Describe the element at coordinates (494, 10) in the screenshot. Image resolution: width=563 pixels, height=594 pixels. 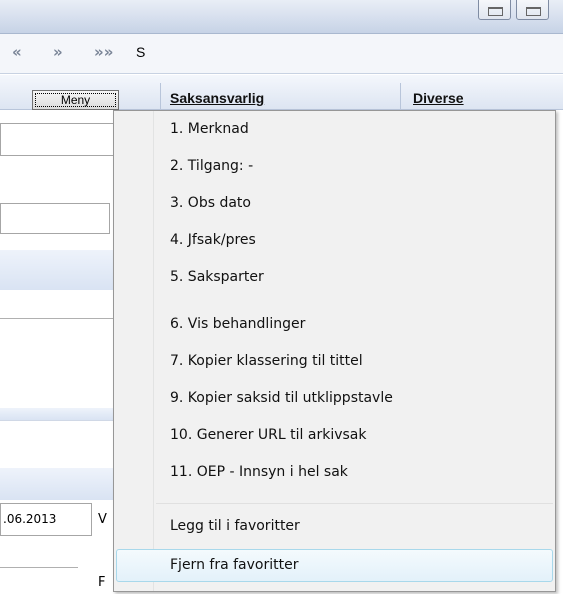
I see `minimize-button` at that location.